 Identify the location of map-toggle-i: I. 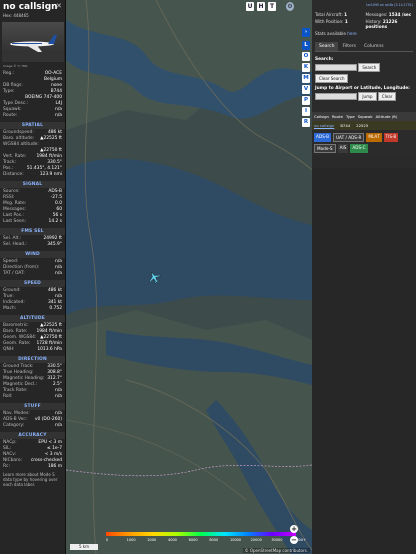
(306, 111).